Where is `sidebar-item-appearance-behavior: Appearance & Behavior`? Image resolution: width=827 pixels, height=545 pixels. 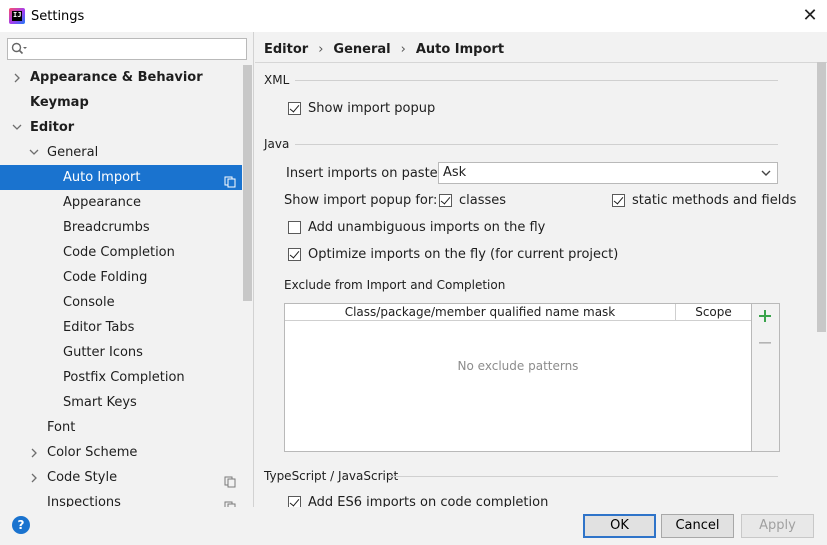 sidebar-item-appearance-behavior: Appearance & Behavior is located at coordinates (121, 77).